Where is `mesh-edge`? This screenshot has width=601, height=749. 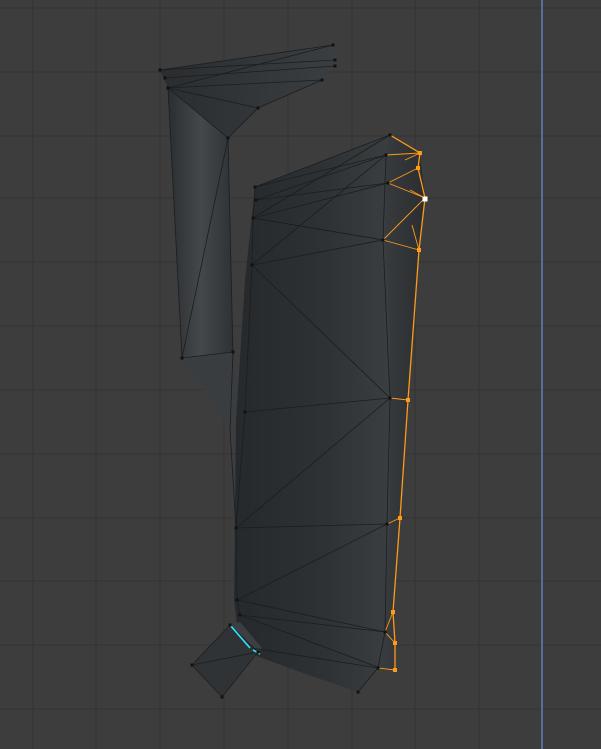
mesh-edge is located at coordinates (233, 479).